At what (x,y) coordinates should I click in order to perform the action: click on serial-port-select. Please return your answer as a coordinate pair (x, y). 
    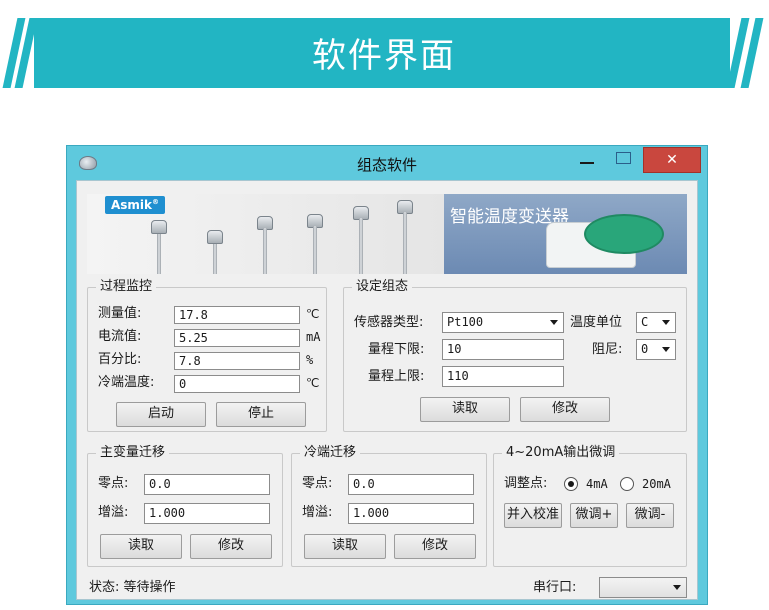
    Looking at the image, I should click on (643, 587).